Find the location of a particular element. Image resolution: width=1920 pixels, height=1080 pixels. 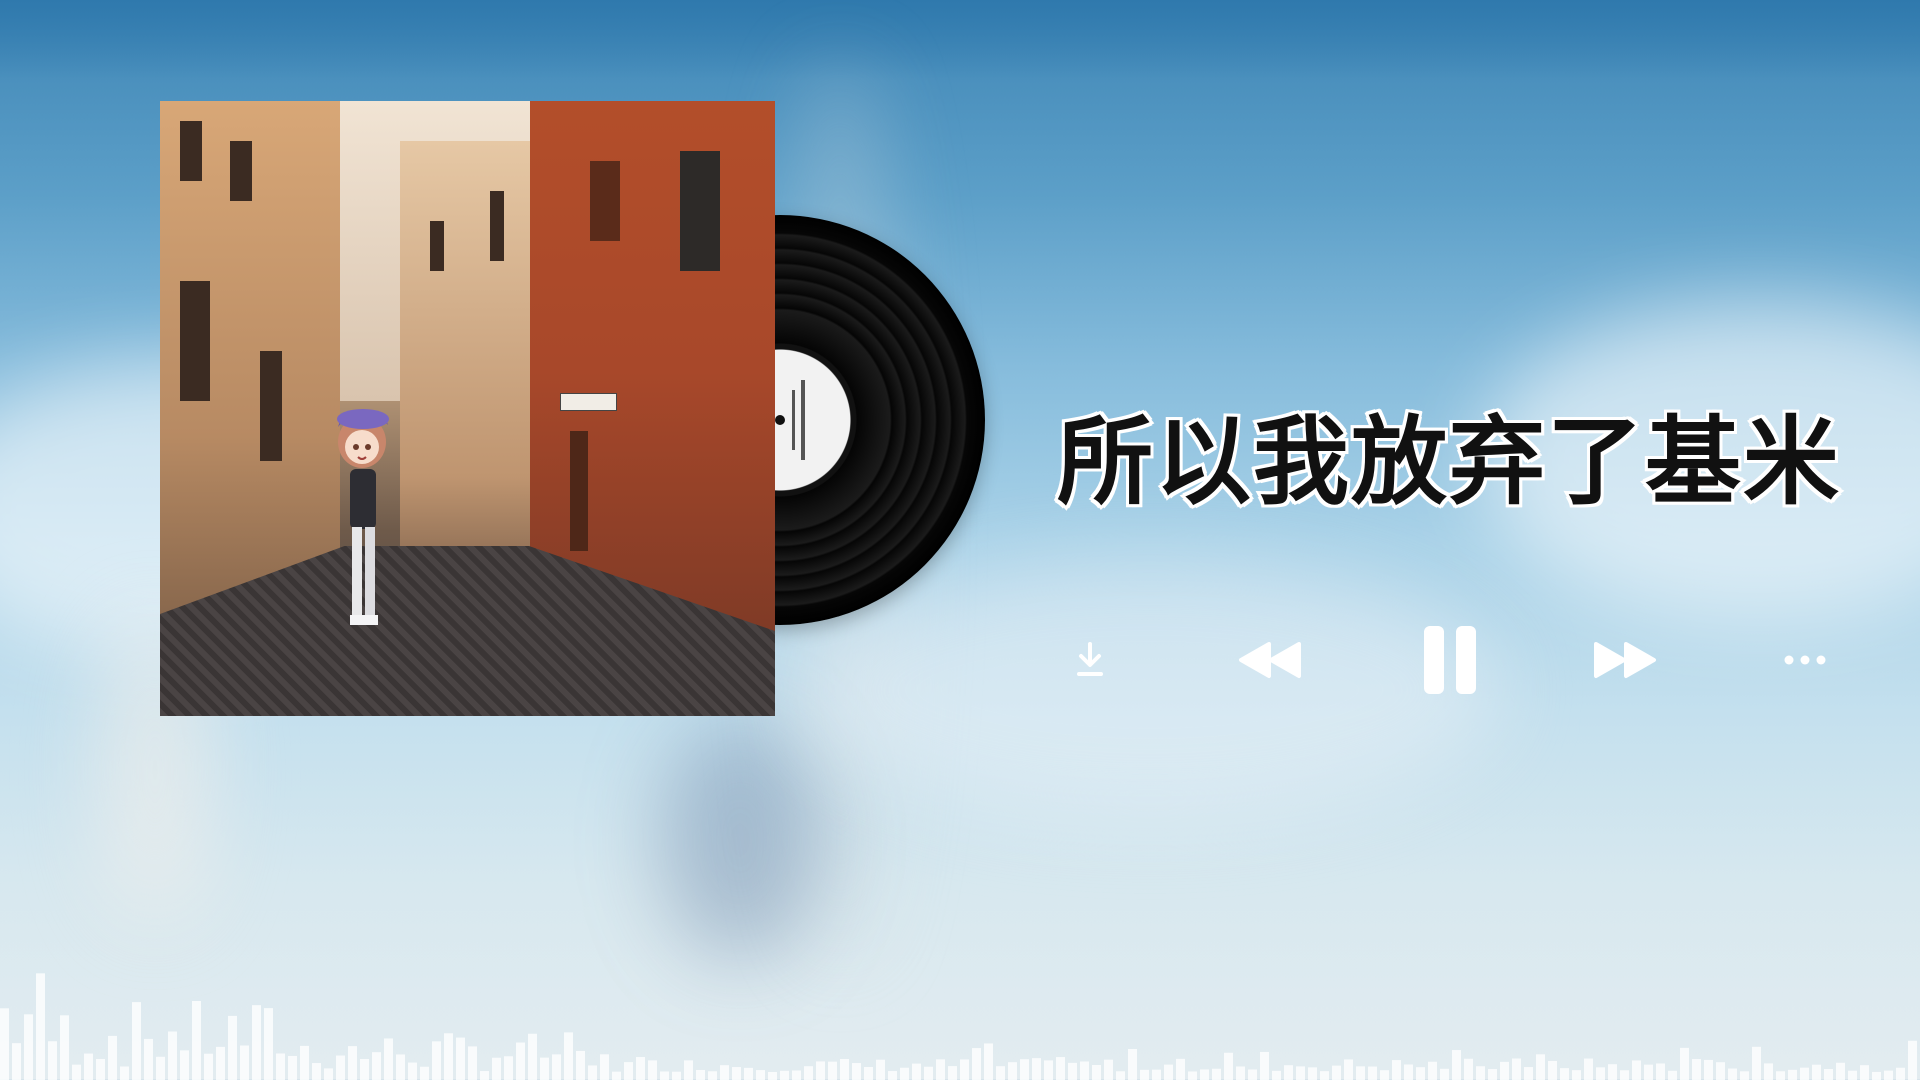

pause-icon is located at coordinates (1450, 660).